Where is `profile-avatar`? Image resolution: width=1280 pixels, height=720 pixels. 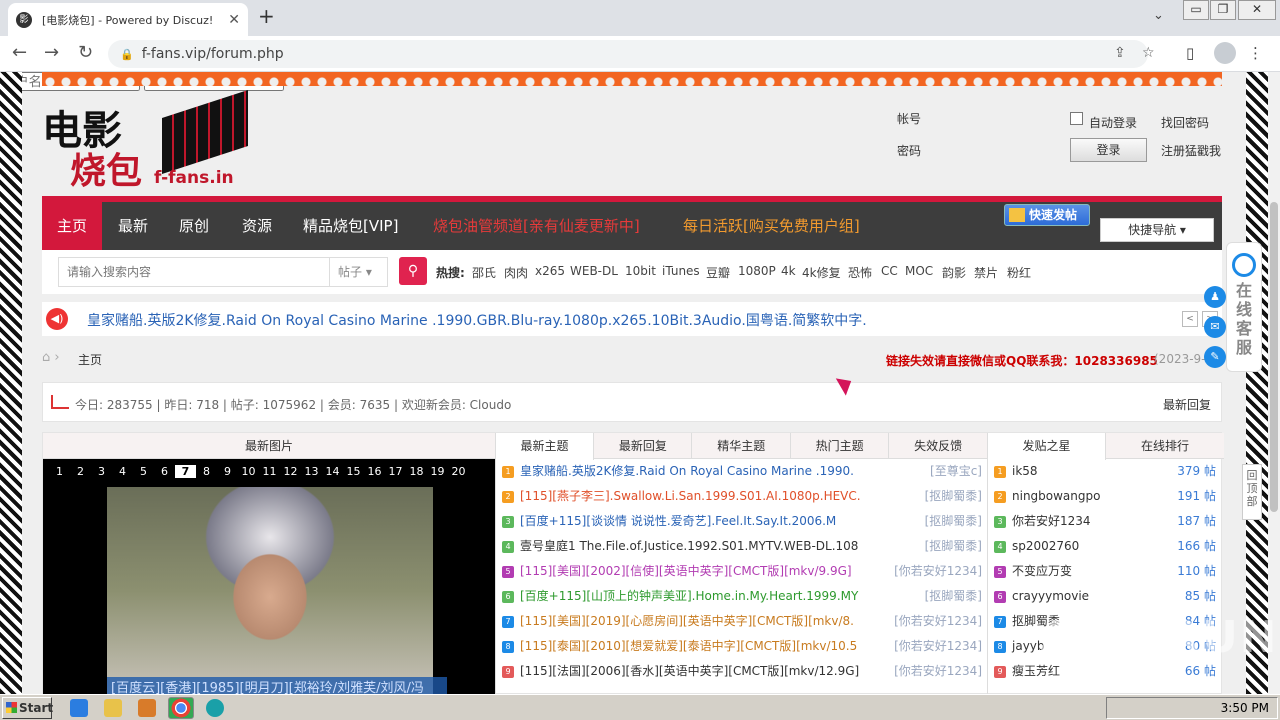 profile-avatar is located at coordinates (1225, 53).